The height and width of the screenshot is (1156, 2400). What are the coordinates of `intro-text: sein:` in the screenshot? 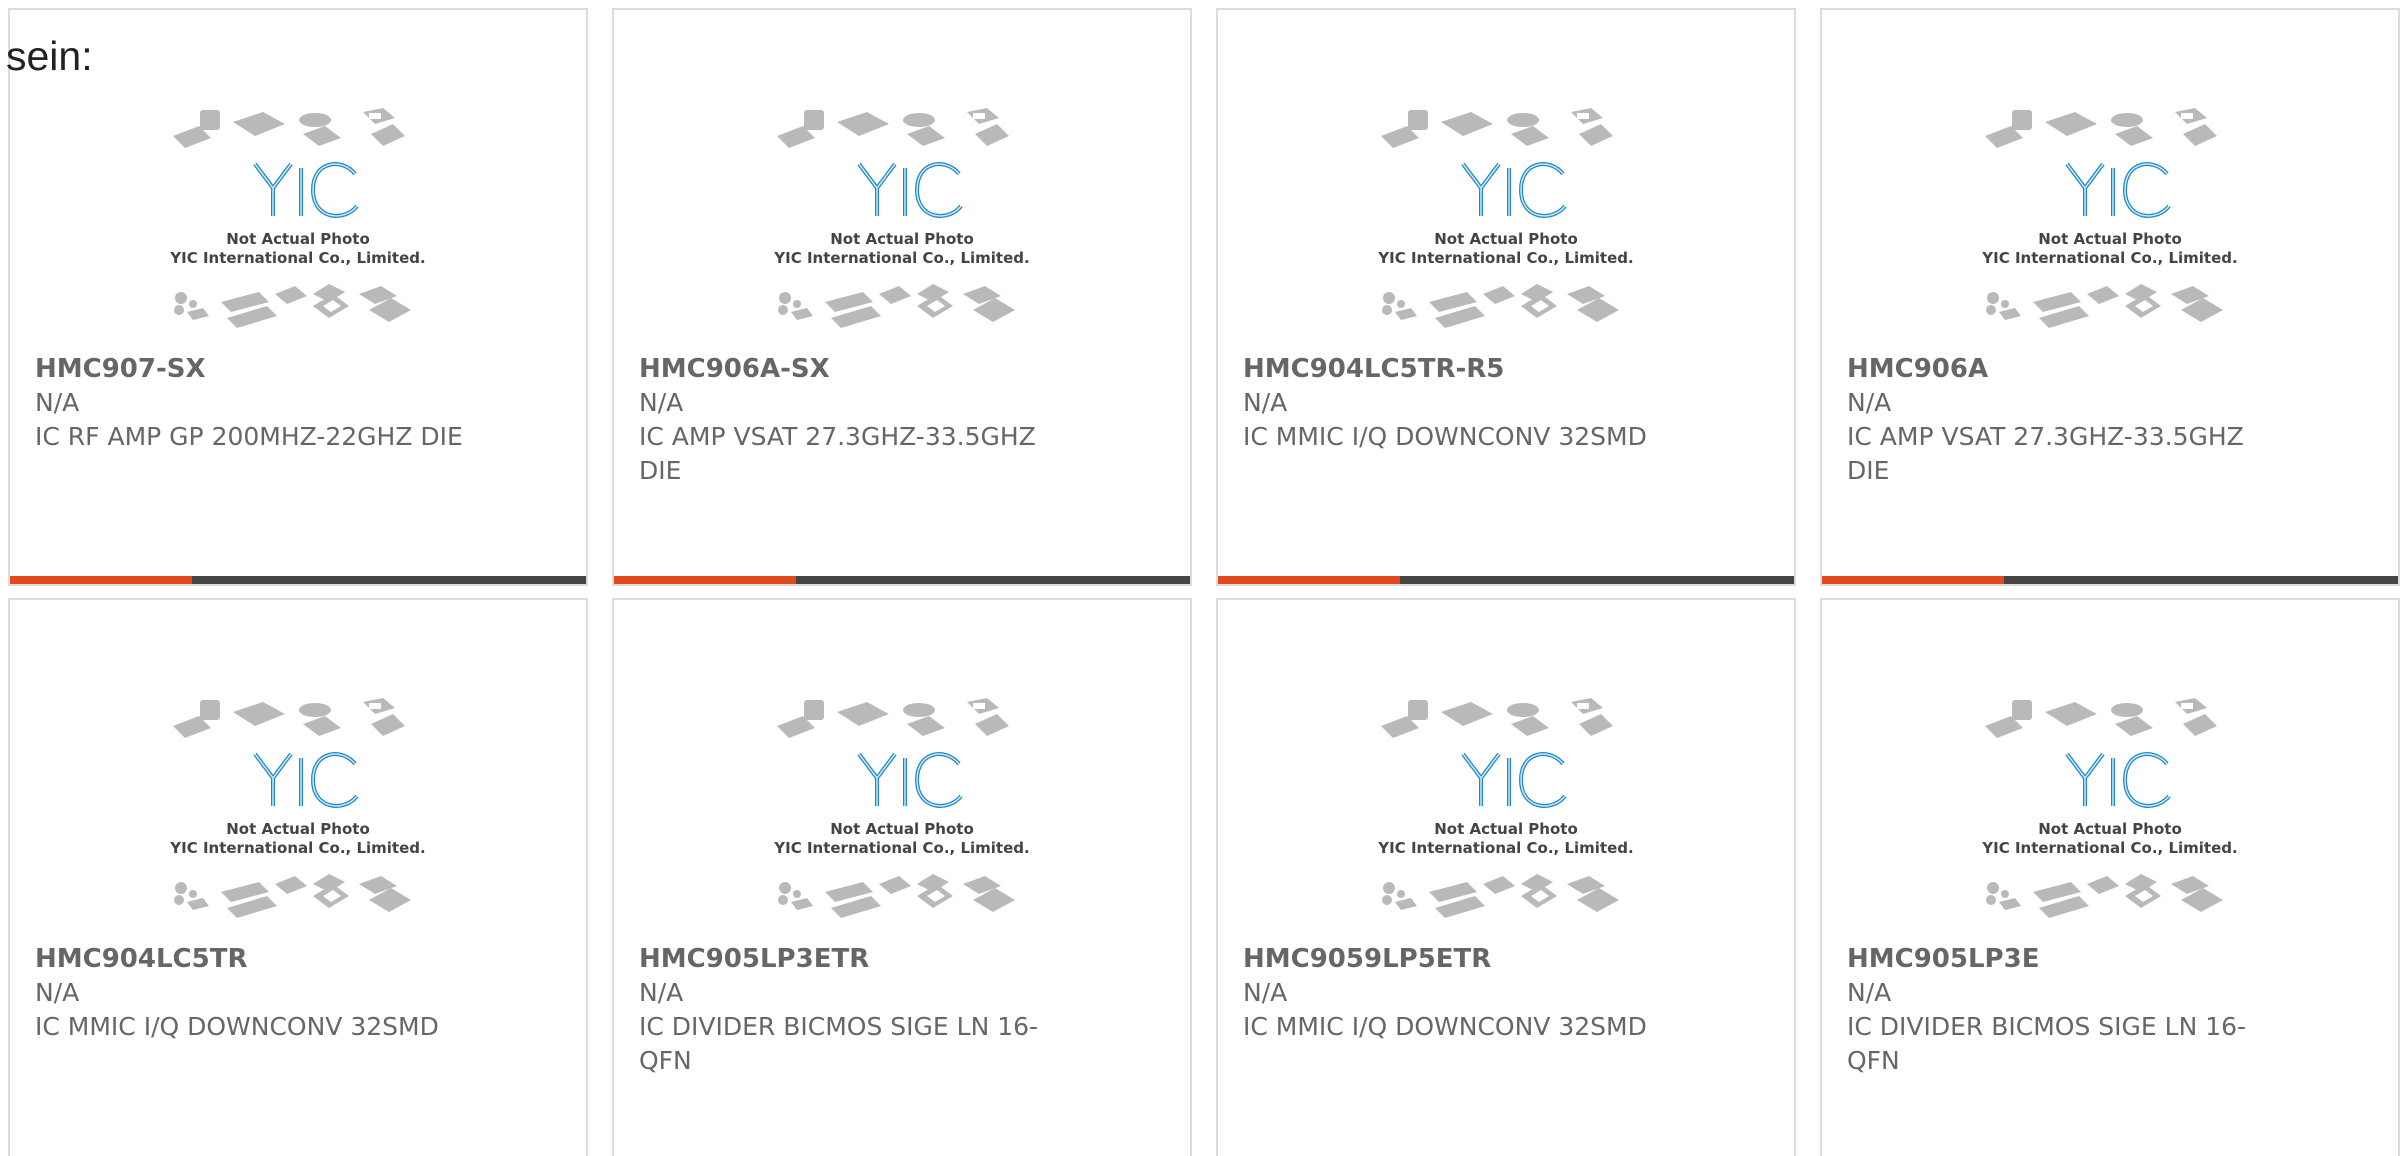 It's located at (49, 56).